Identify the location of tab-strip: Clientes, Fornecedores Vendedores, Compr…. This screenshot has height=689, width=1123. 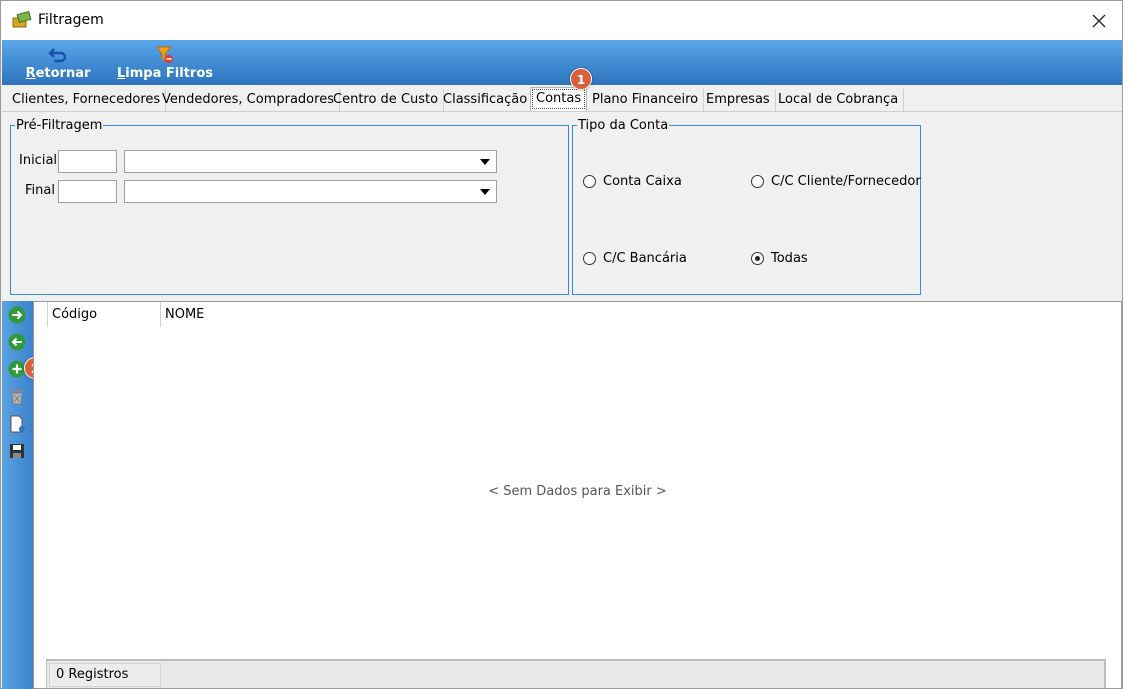
(562, 99).